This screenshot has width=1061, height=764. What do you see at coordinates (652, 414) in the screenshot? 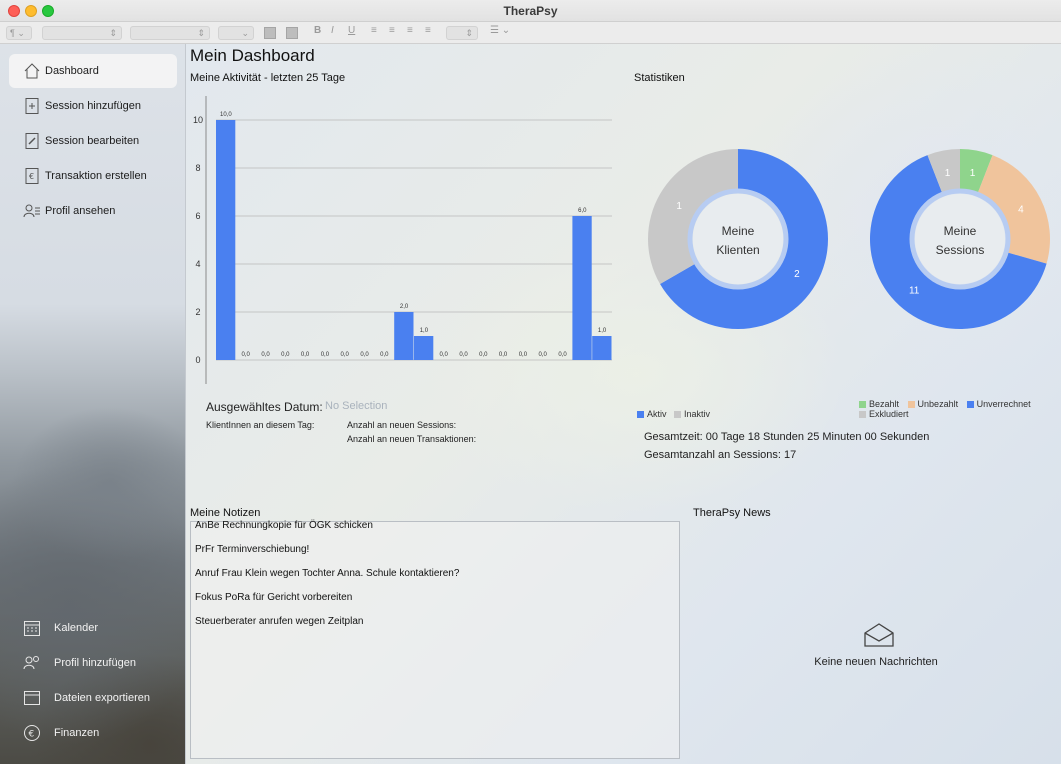
I see `legend-item-aktiv: Aktiv` at bounding box center [652, 414].